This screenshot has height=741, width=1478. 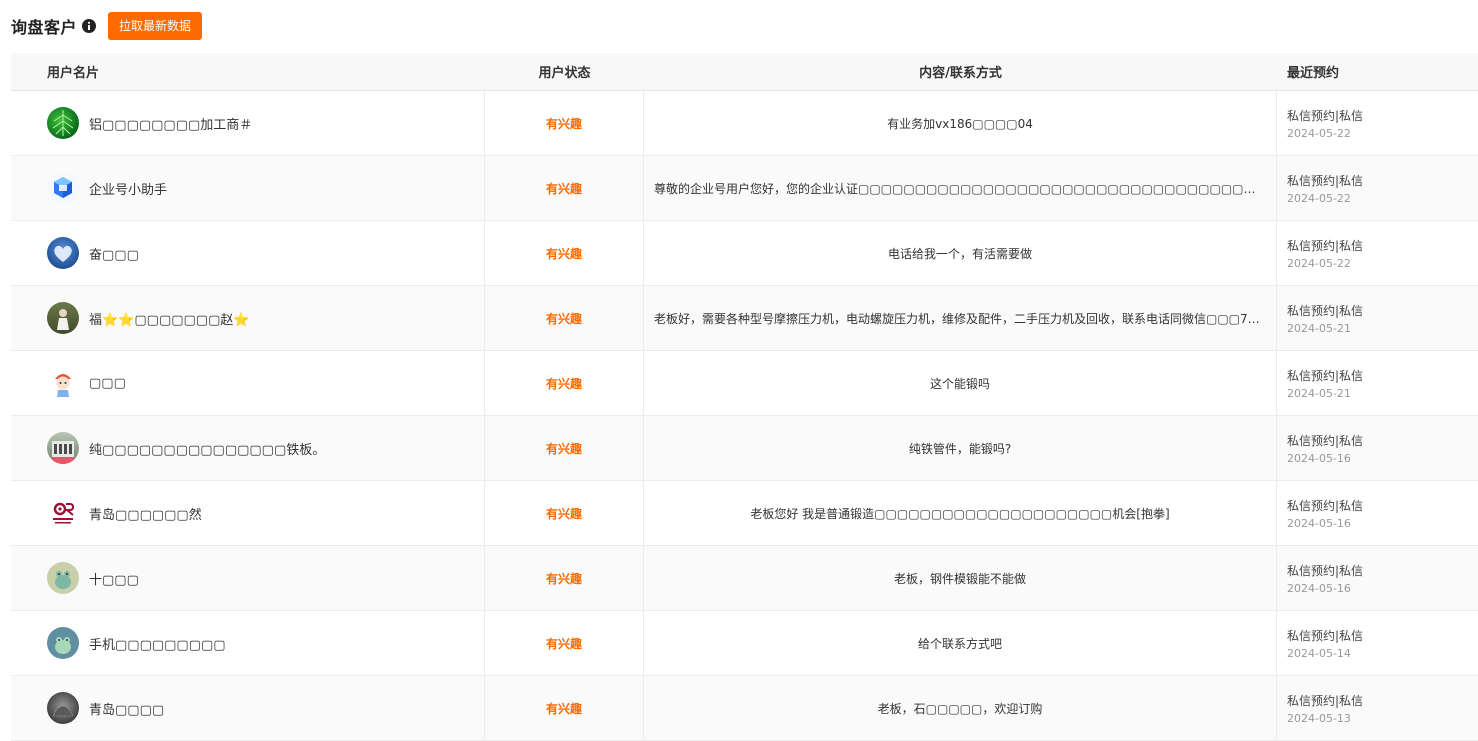 What do you see at coordinates (155, 26) in the screenshot?
I see `fetch-latest-data-button: 拉取最新数据` at bounding box center [155, 26].